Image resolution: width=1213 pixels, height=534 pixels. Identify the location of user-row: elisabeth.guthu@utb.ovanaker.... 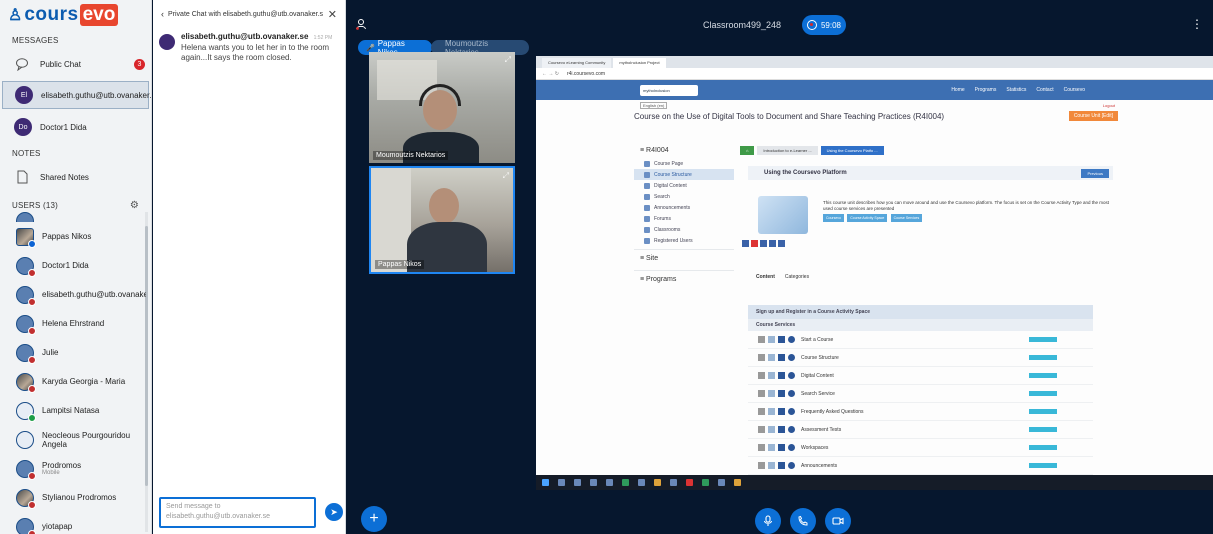
(73, 294).